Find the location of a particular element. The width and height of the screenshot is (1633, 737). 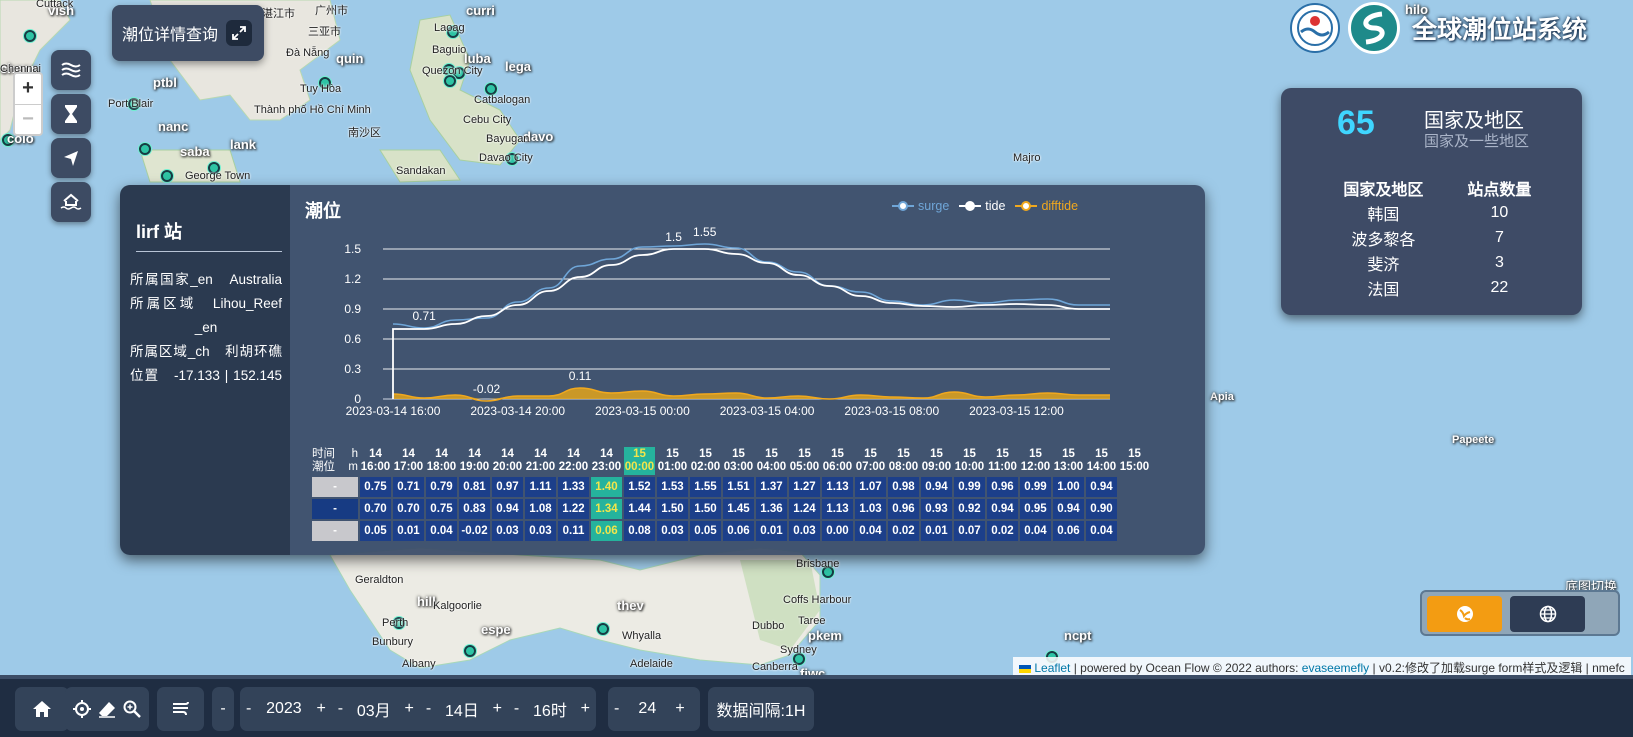

zoom-in-button: + is located at coordinates (28, 89).